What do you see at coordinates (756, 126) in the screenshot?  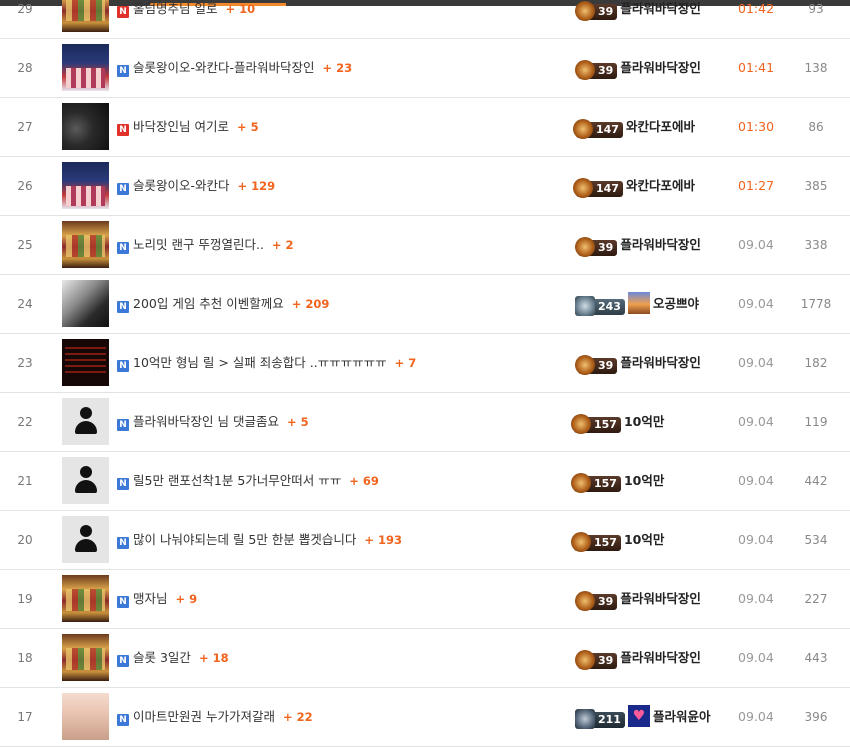 I see `post-time: 01:30` at bounding box center [756, 126].